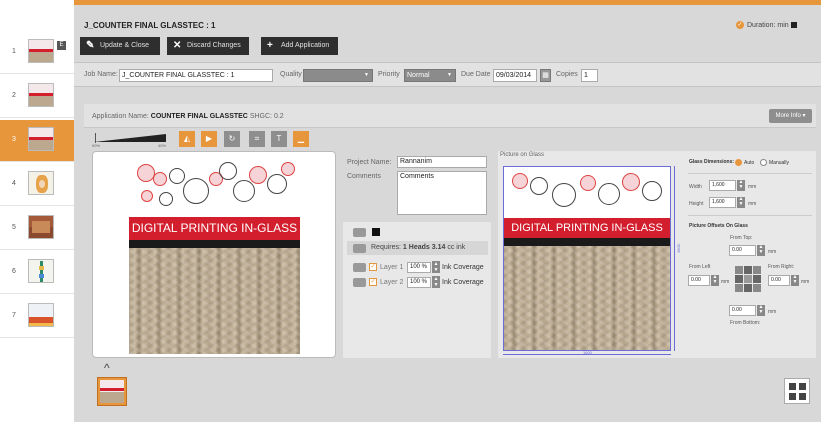 The width and height of the screenshot is (821, 422). Describe the element at coordinates (739, 288) in the screenshot. I see `align-bottom-left-icon` at that location.